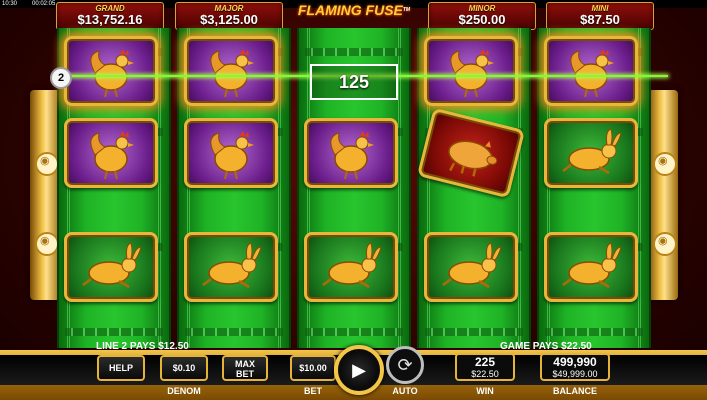 The image size is (707, 400). I want to click on help-button: HELP, so click(121, 368).